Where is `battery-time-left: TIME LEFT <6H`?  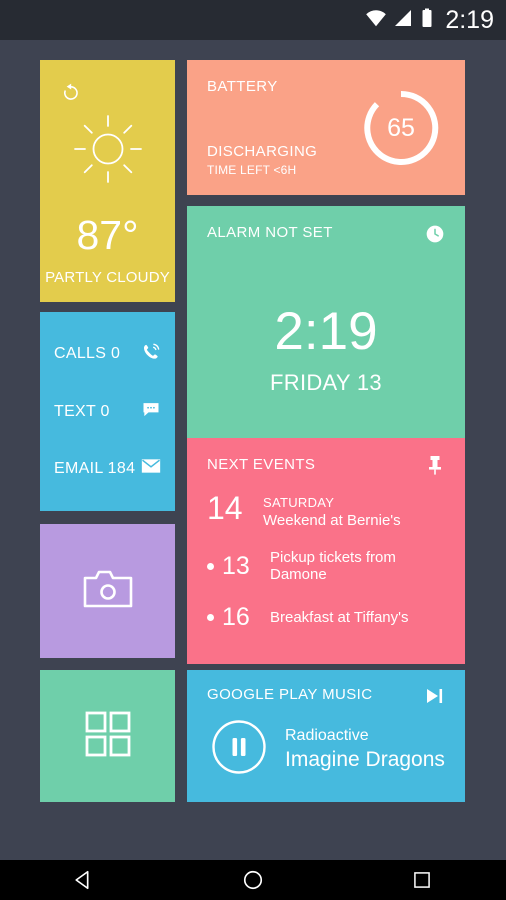
battery-time-left: TIME LEFT <6H is located at coordinates (252, 170).